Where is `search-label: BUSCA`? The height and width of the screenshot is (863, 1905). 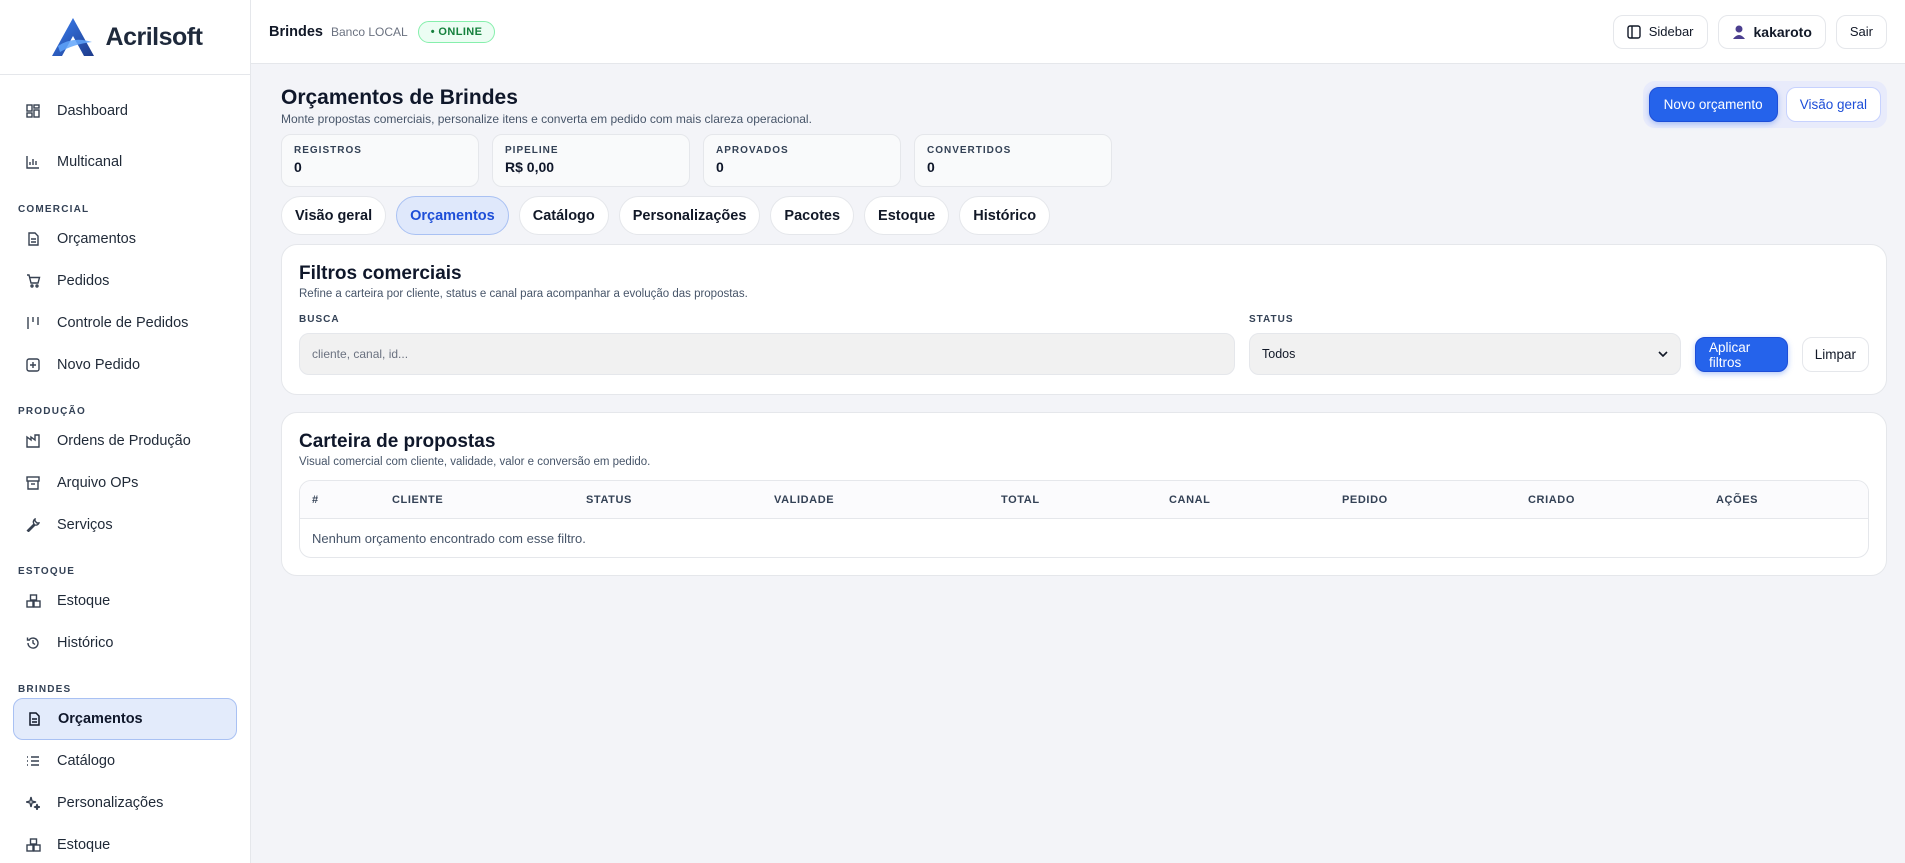 search-label: BUSCA is located at coordinates (319, 319).